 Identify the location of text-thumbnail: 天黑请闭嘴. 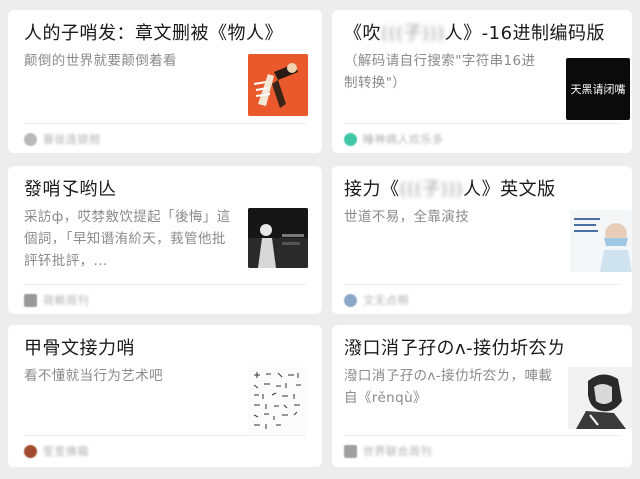
(598, 89).